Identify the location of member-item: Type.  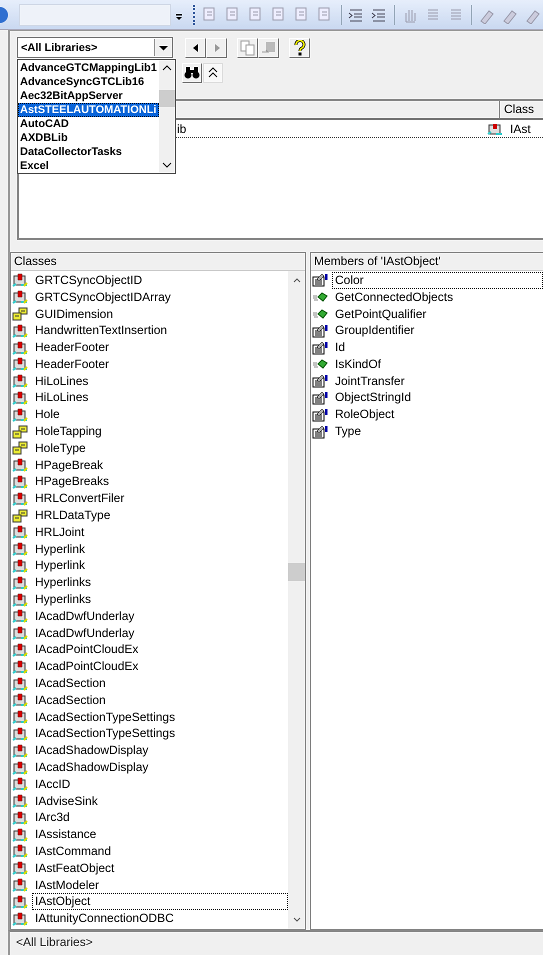
(348, 431).